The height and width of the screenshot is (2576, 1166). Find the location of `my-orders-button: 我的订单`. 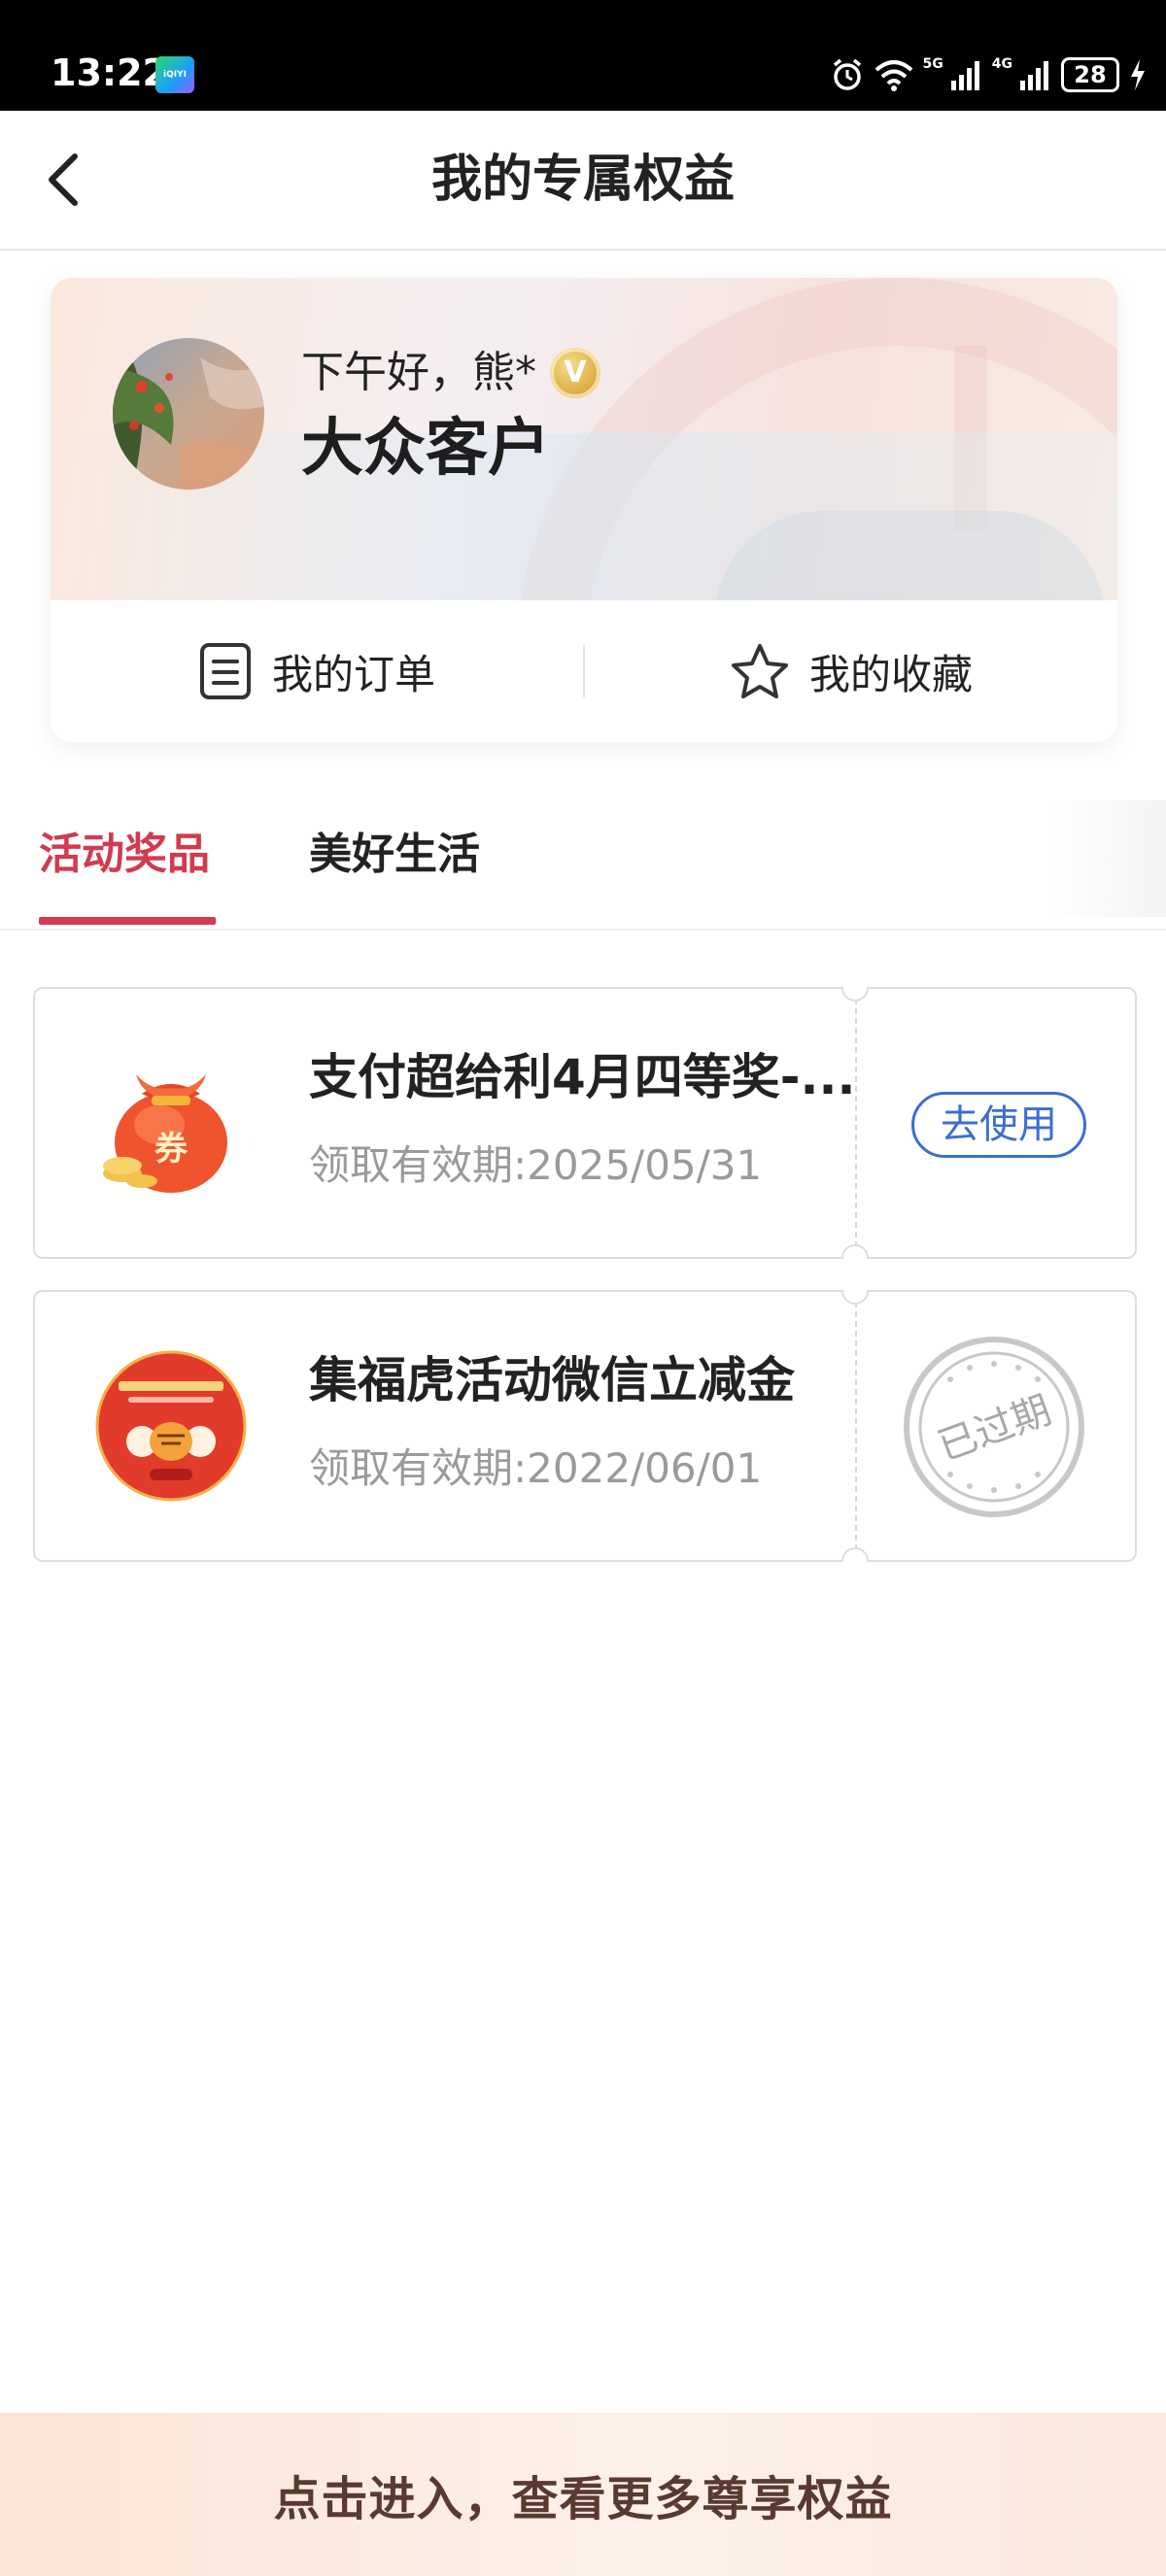

my-orders-button: 我的订单 is located at coordinates (317, 671).